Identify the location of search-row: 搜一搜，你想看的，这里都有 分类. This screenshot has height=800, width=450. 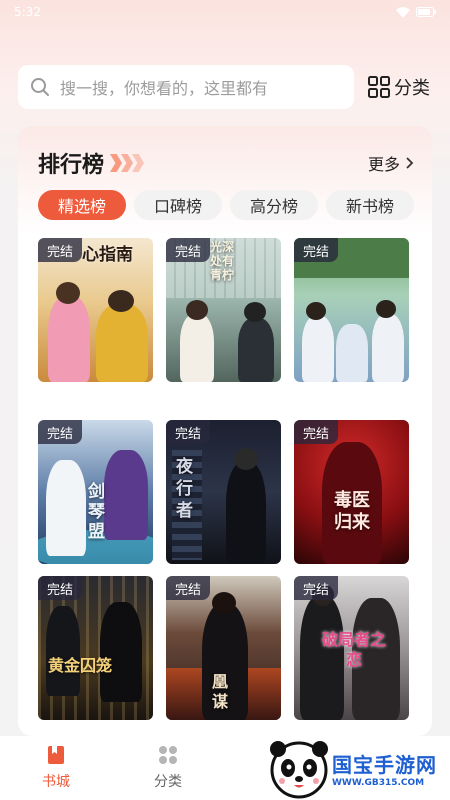
(228, 87).